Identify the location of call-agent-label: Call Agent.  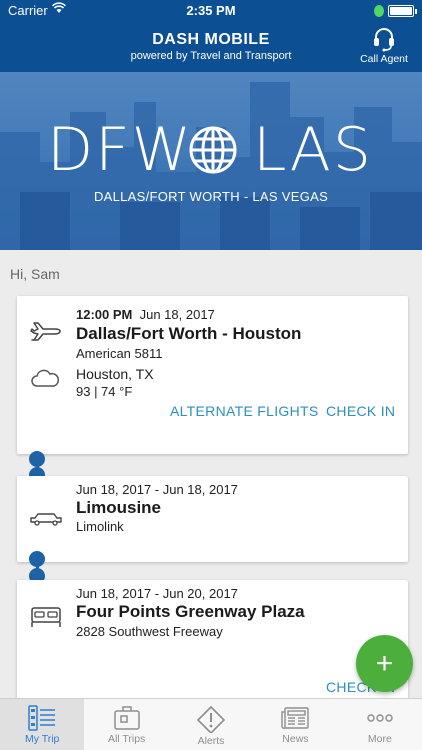
(384, 59).